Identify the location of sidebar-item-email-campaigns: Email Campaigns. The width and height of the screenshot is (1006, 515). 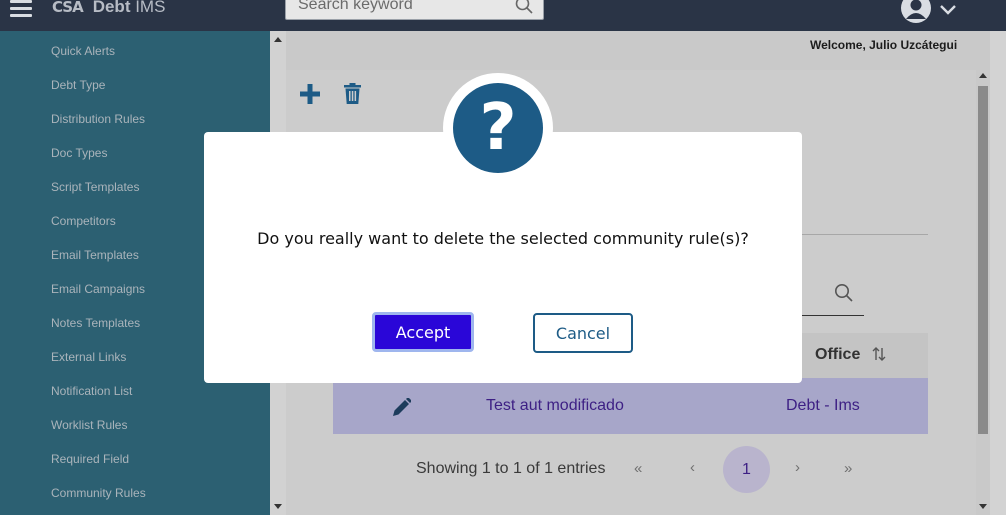
(98, 289).